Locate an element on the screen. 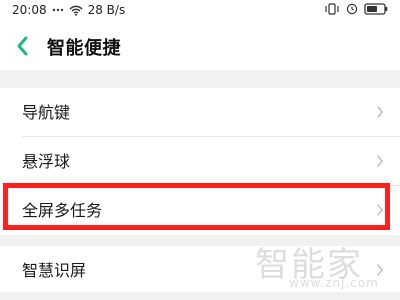 This screenshot has height=300, width=400. watermark-url: www.znj.com is located at coordinates (334, 283).